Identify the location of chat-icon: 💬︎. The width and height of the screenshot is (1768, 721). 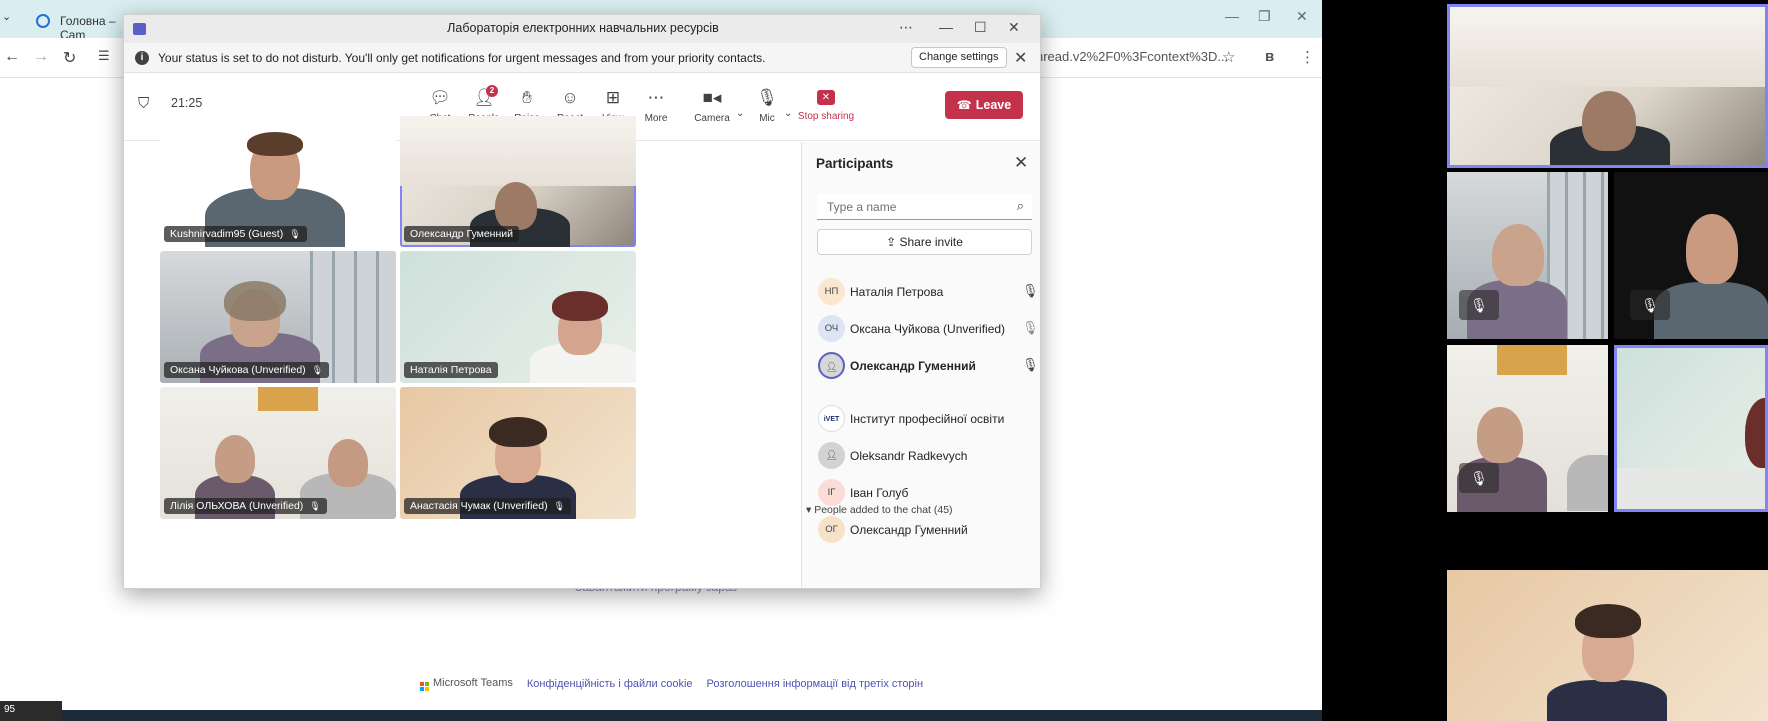
(440, 97).